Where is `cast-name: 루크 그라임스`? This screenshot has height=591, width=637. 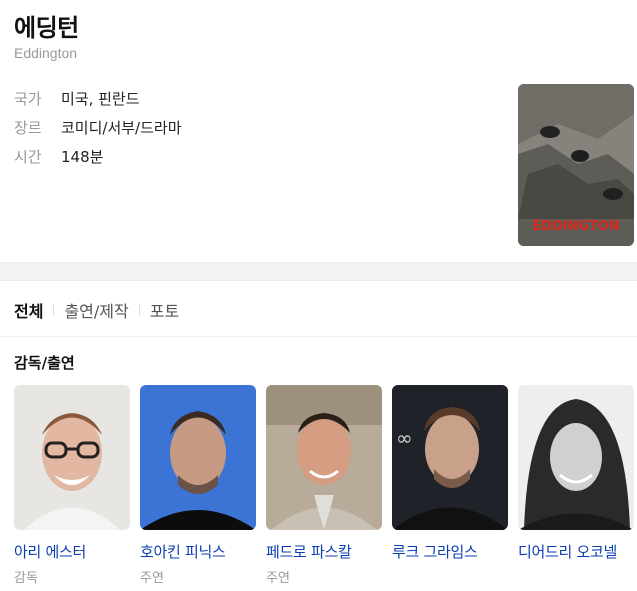
cast-name: 루크 그라임스 is located at coordinates (450, 551).